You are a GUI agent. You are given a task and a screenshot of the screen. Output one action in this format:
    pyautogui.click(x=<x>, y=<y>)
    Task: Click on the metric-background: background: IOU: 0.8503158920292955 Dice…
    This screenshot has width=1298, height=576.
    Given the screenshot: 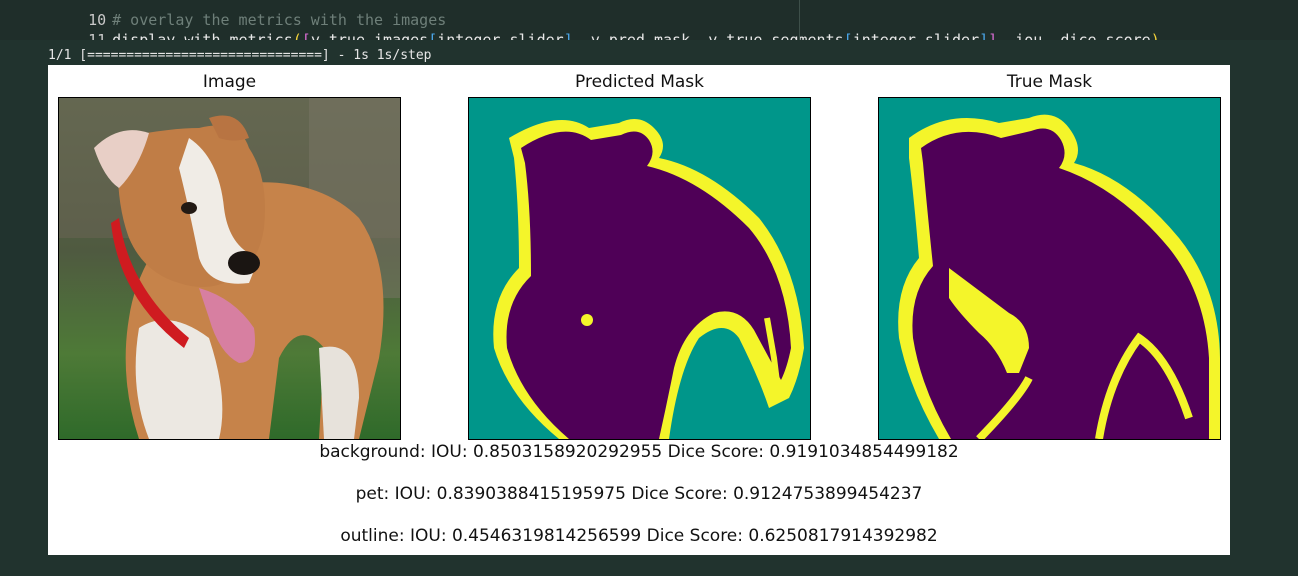 What is the action you would take?
    pyautogui.click(x=639, y=452)
    